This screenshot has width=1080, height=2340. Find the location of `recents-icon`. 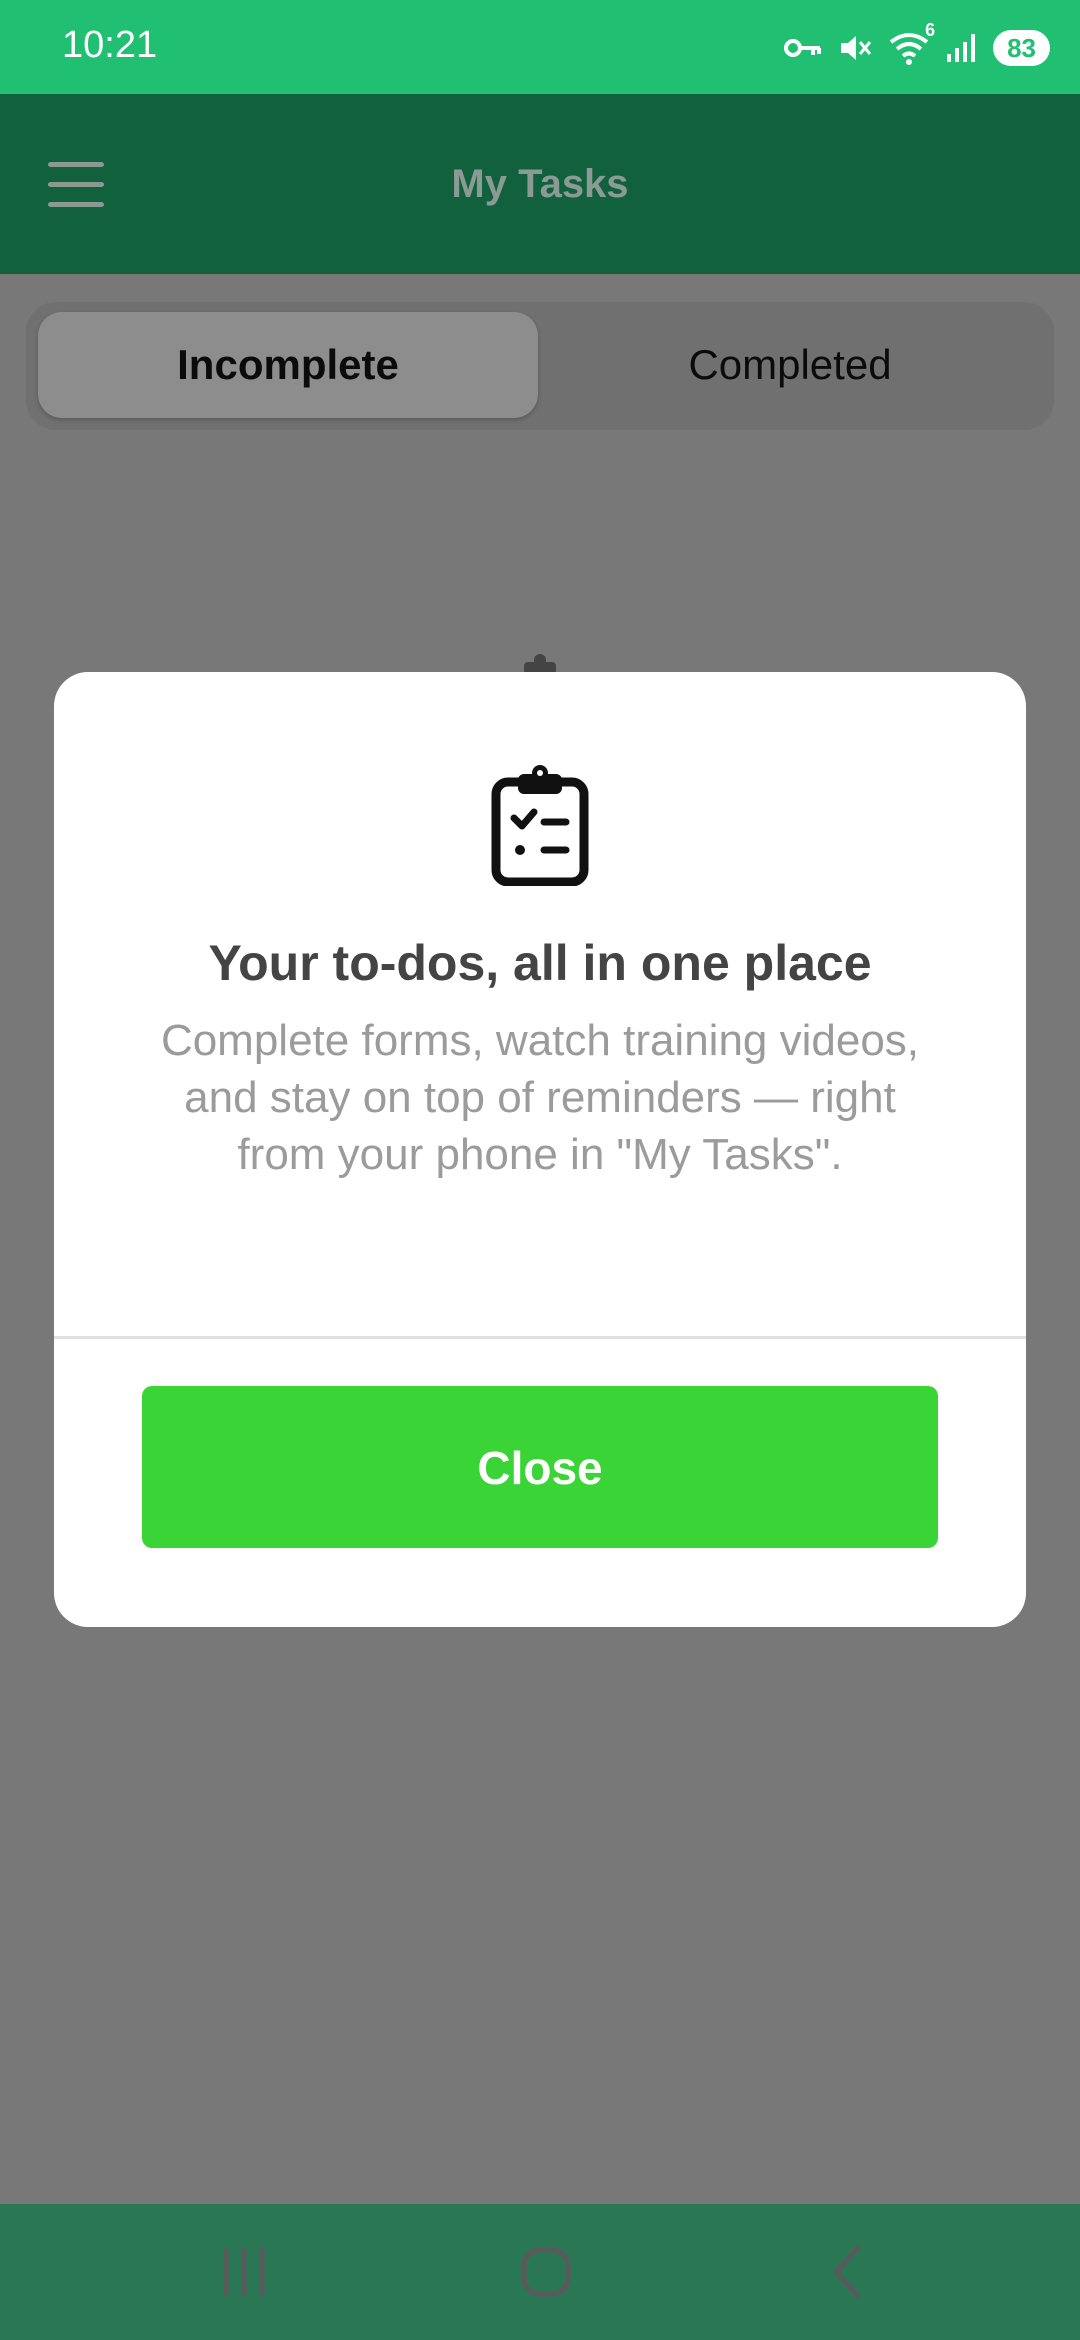

recents-icon is located at coordinates (244, 2272).